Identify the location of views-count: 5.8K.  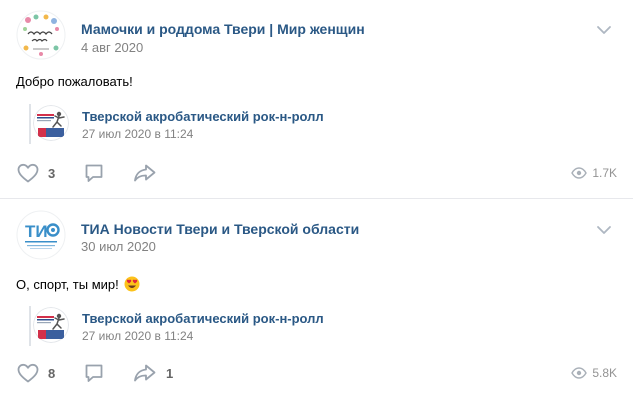
(604, 373).